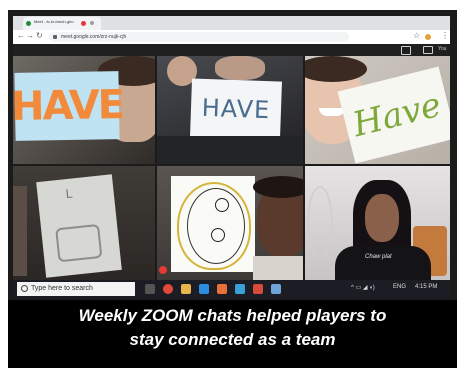  What do you see at coordinates (92, 23) in the screenshot?
I see `close-tab-icon` at bounding box center [92, 23].